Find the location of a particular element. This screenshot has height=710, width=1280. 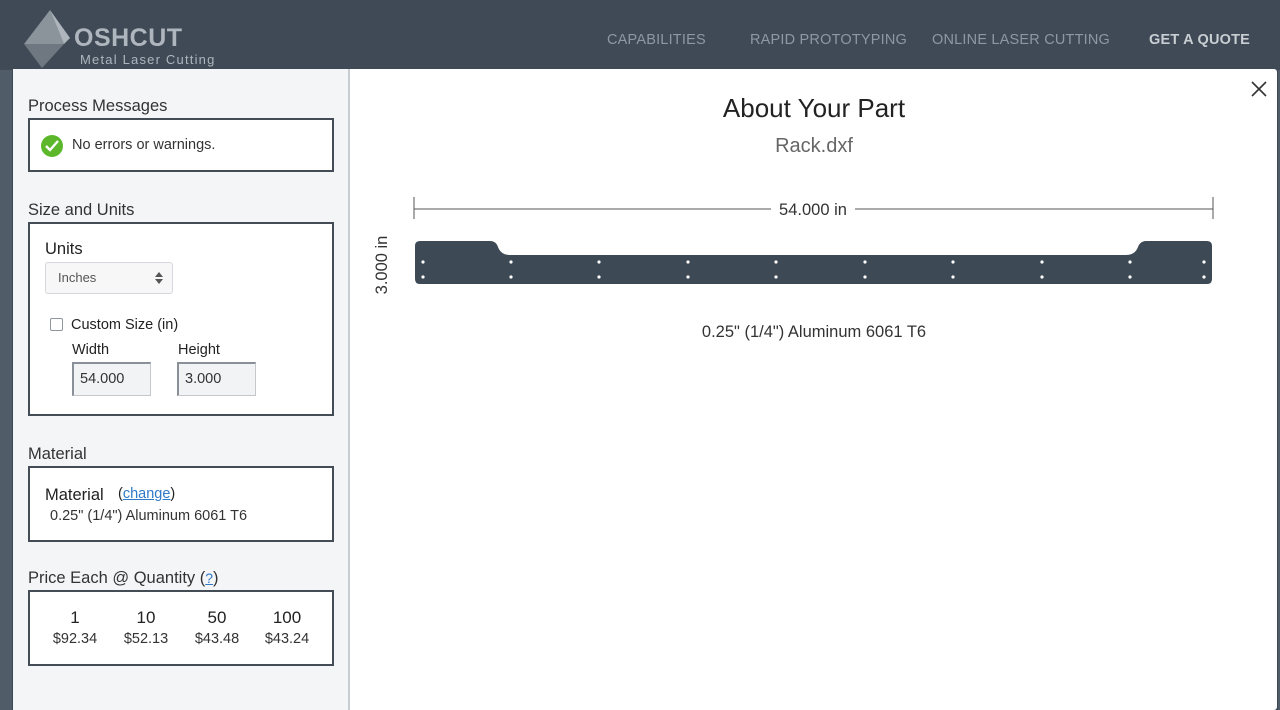

price-help-link: ? is located at coordinates (209, 578).